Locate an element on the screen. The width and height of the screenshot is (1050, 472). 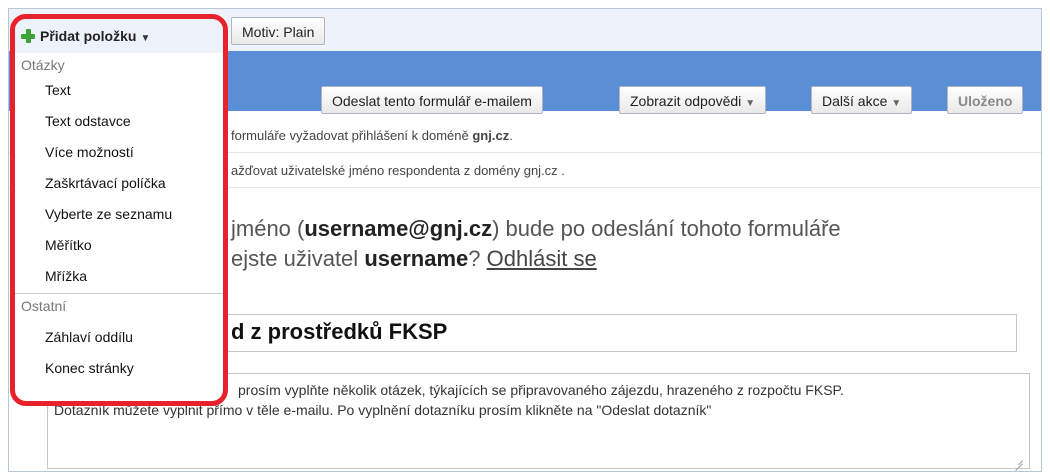
menu-item-paragraph-text: Text odstavce is located at coordinates (88, 121).